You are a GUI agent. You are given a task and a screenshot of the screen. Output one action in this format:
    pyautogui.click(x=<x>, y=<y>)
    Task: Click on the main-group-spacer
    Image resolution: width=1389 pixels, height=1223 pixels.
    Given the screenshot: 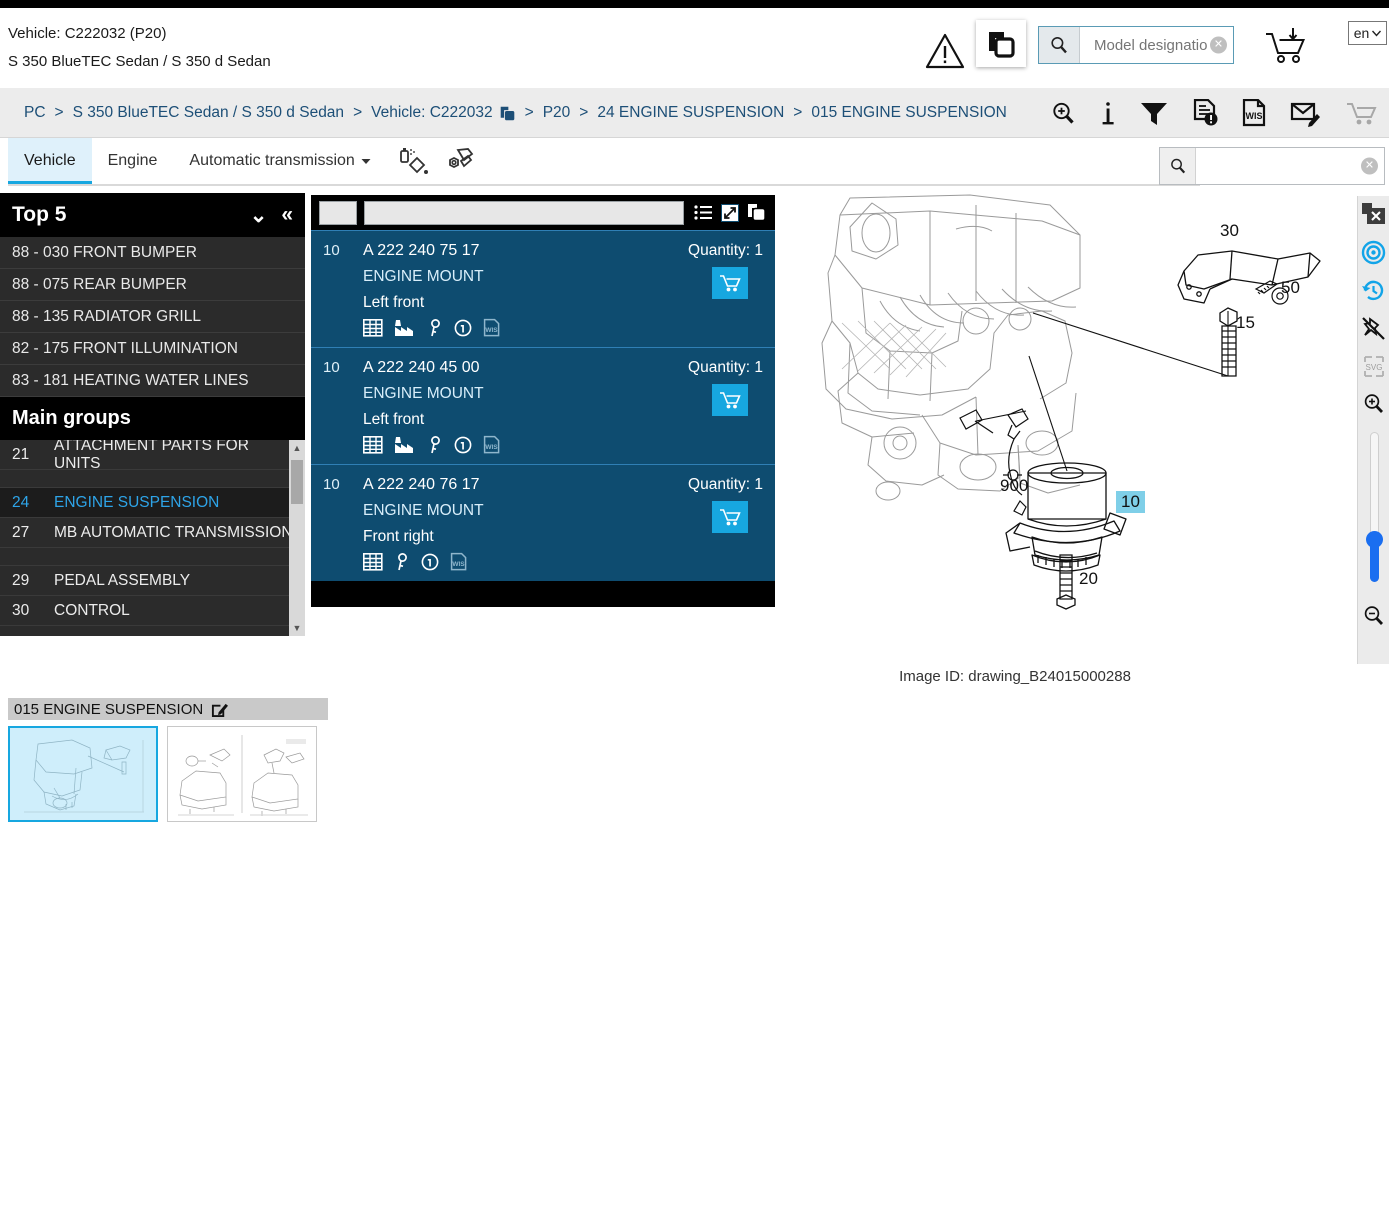 What is the action you would take?
    pyautogui.click(x=152, y=479)
    